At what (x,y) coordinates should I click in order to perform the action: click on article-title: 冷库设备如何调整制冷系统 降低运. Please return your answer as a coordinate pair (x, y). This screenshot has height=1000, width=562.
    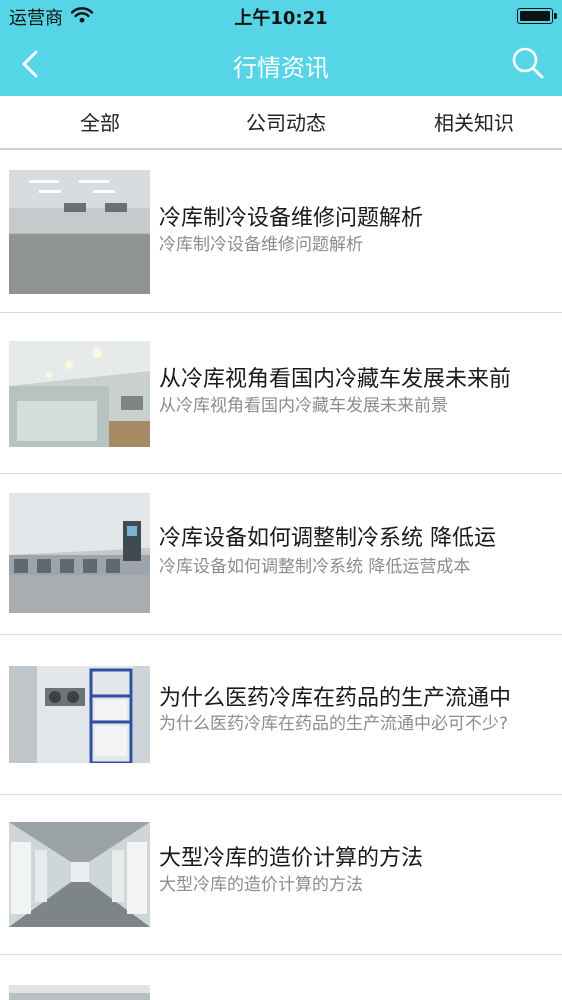
    Looking at the image, I should click on (327, 538).